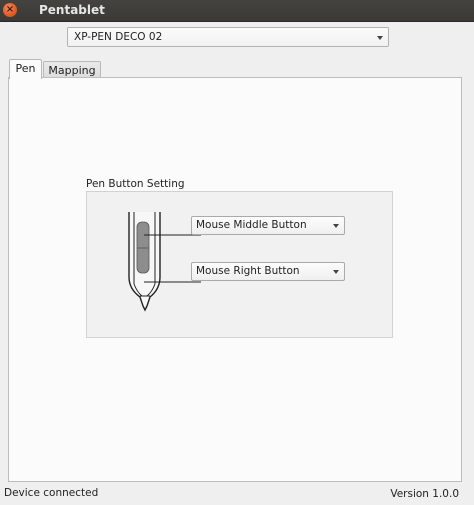  What do you see at coordinates (51, 493) in the screenshot?
I see `status-connection: Device connected` at bounding box center [51, 493].